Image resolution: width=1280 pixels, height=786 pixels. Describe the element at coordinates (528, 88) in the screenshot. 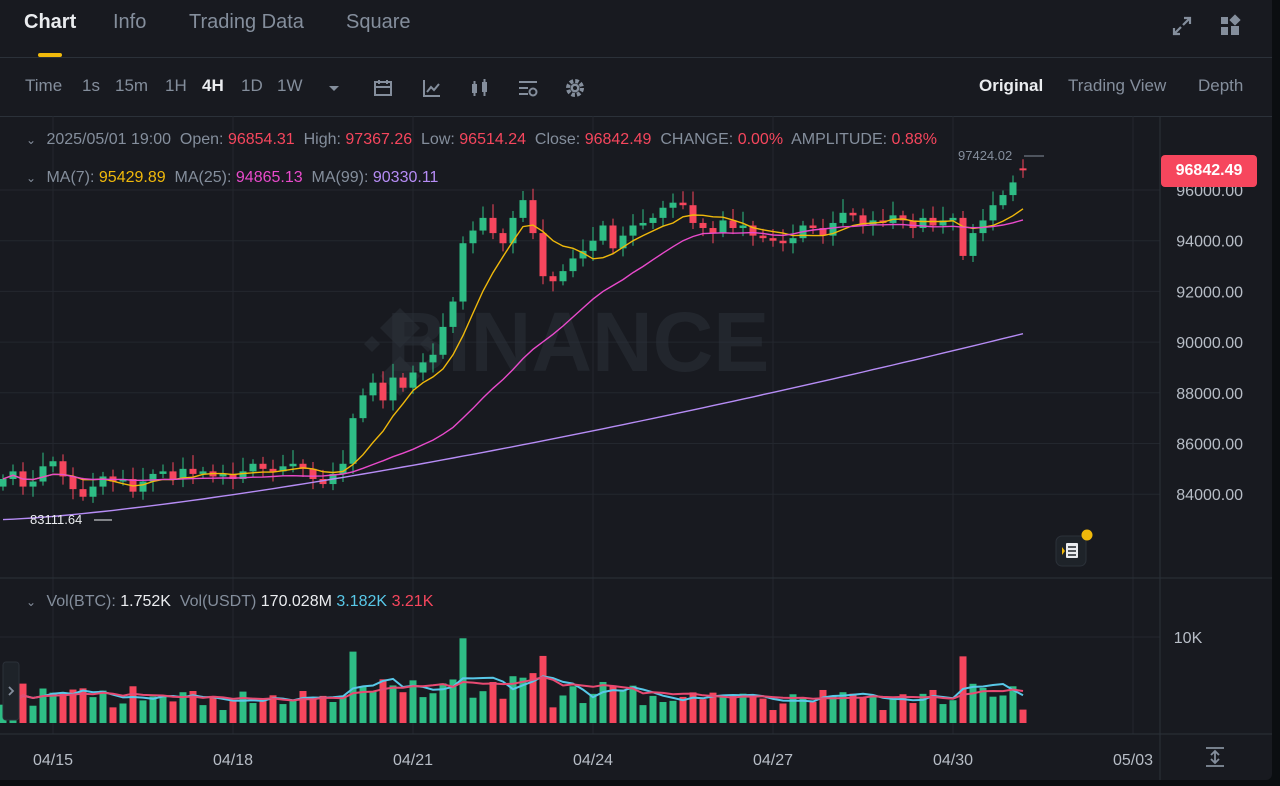

I see `chart-settings-list-icon` at that location.